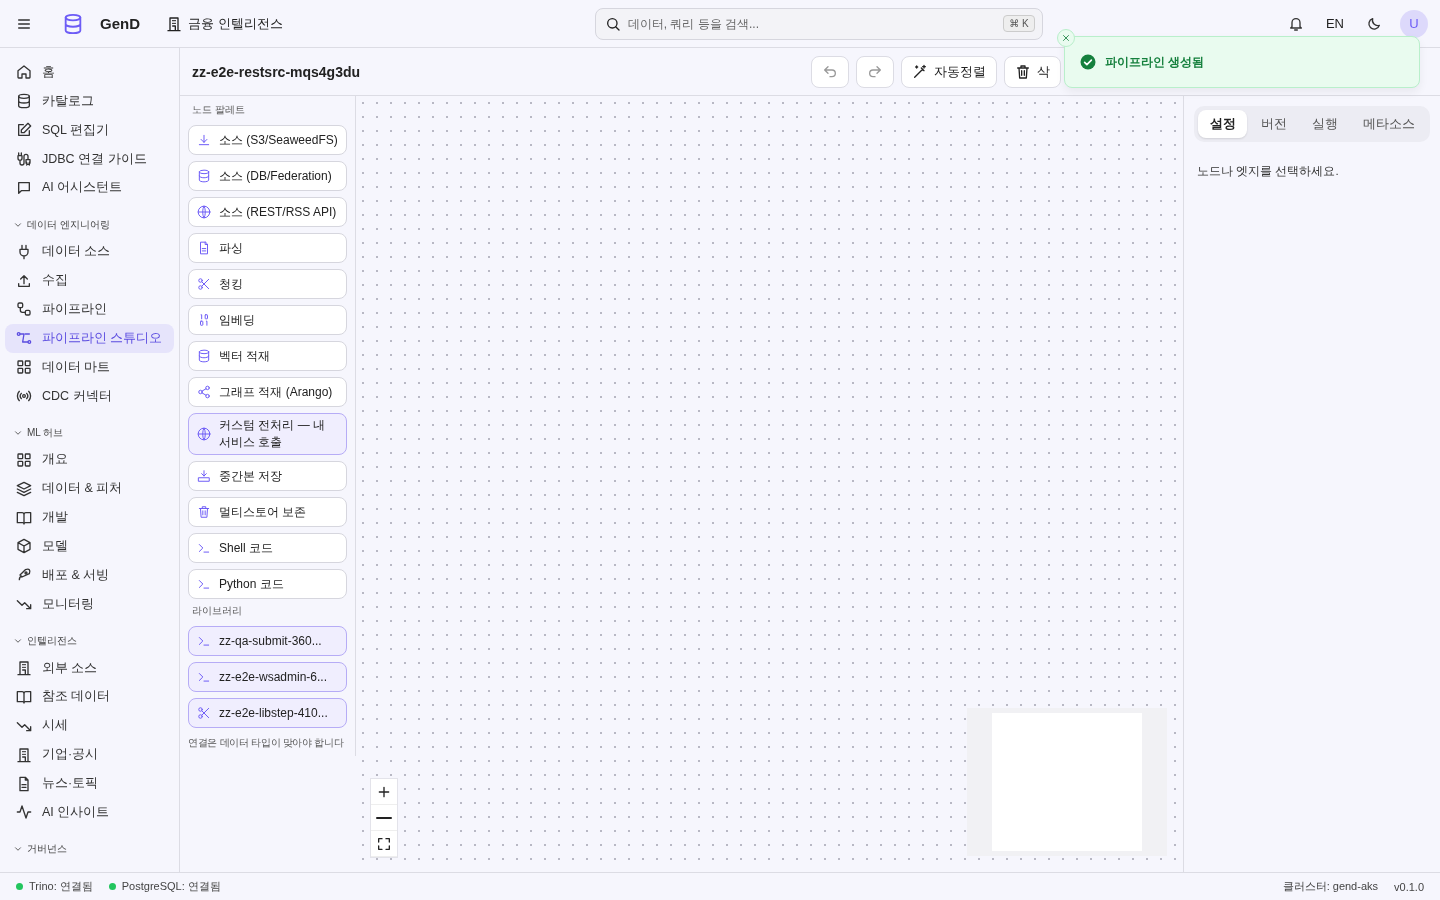 The height and width of the screenshot is (900, 1440). Describe the element at coordinates (89, 338) in the screenshot. I see `sidebar-item: 파이프라인 스튜디오` at that location.